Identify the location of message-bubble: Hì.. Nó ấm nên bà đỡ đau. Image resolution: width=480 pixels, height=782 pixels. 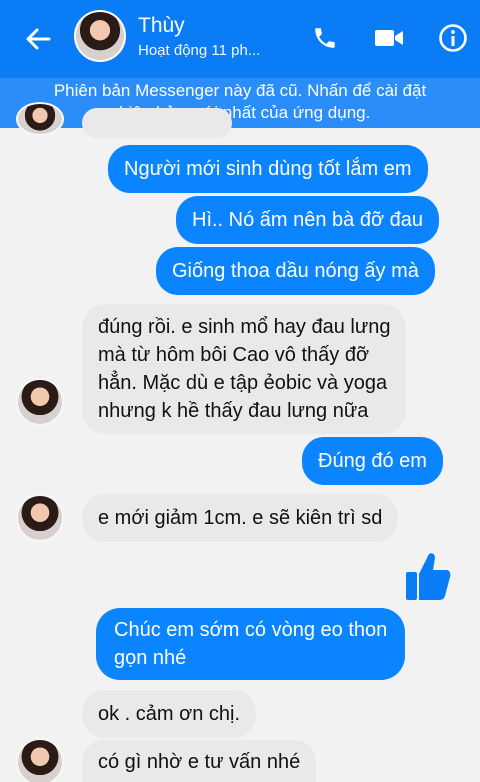
(308, 220).